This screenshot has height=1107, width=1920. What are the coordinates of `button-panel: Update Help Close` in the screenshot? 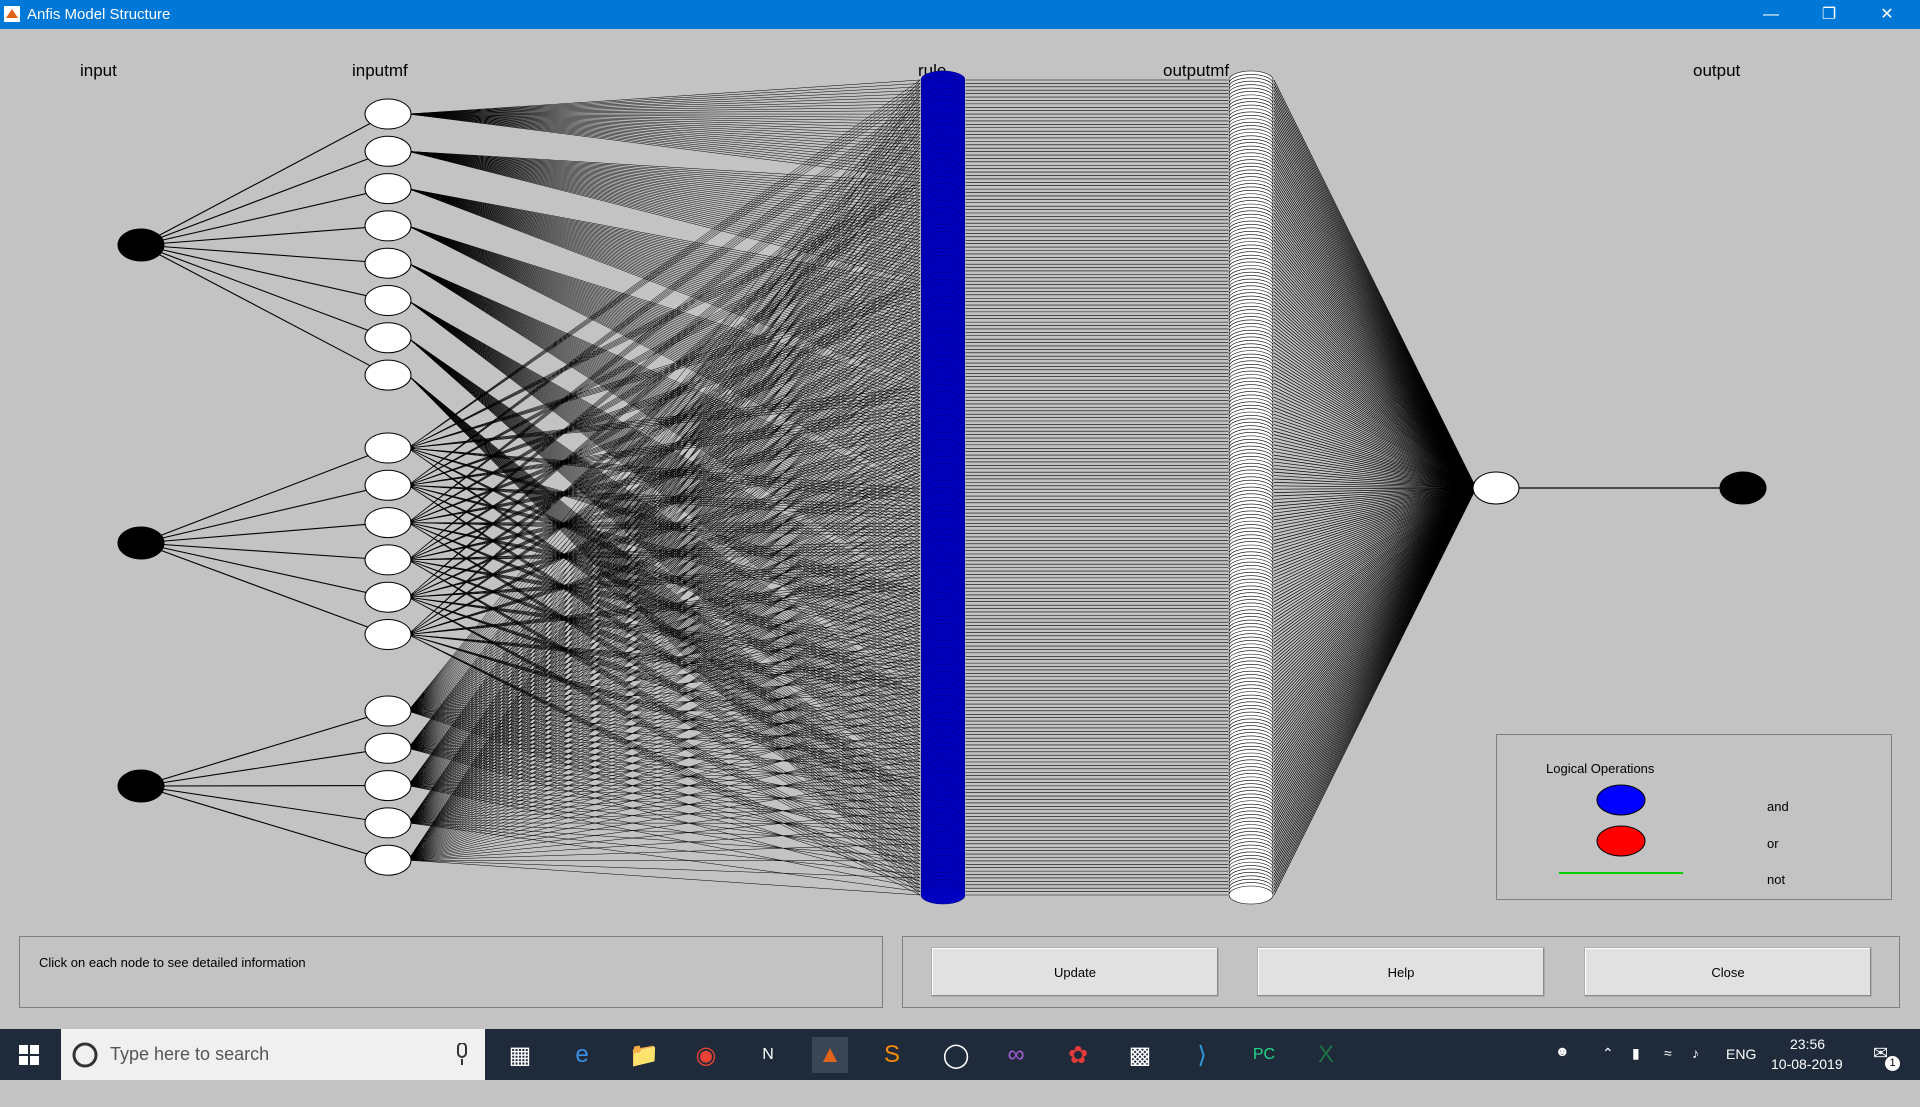 It's located at (1401, 972).